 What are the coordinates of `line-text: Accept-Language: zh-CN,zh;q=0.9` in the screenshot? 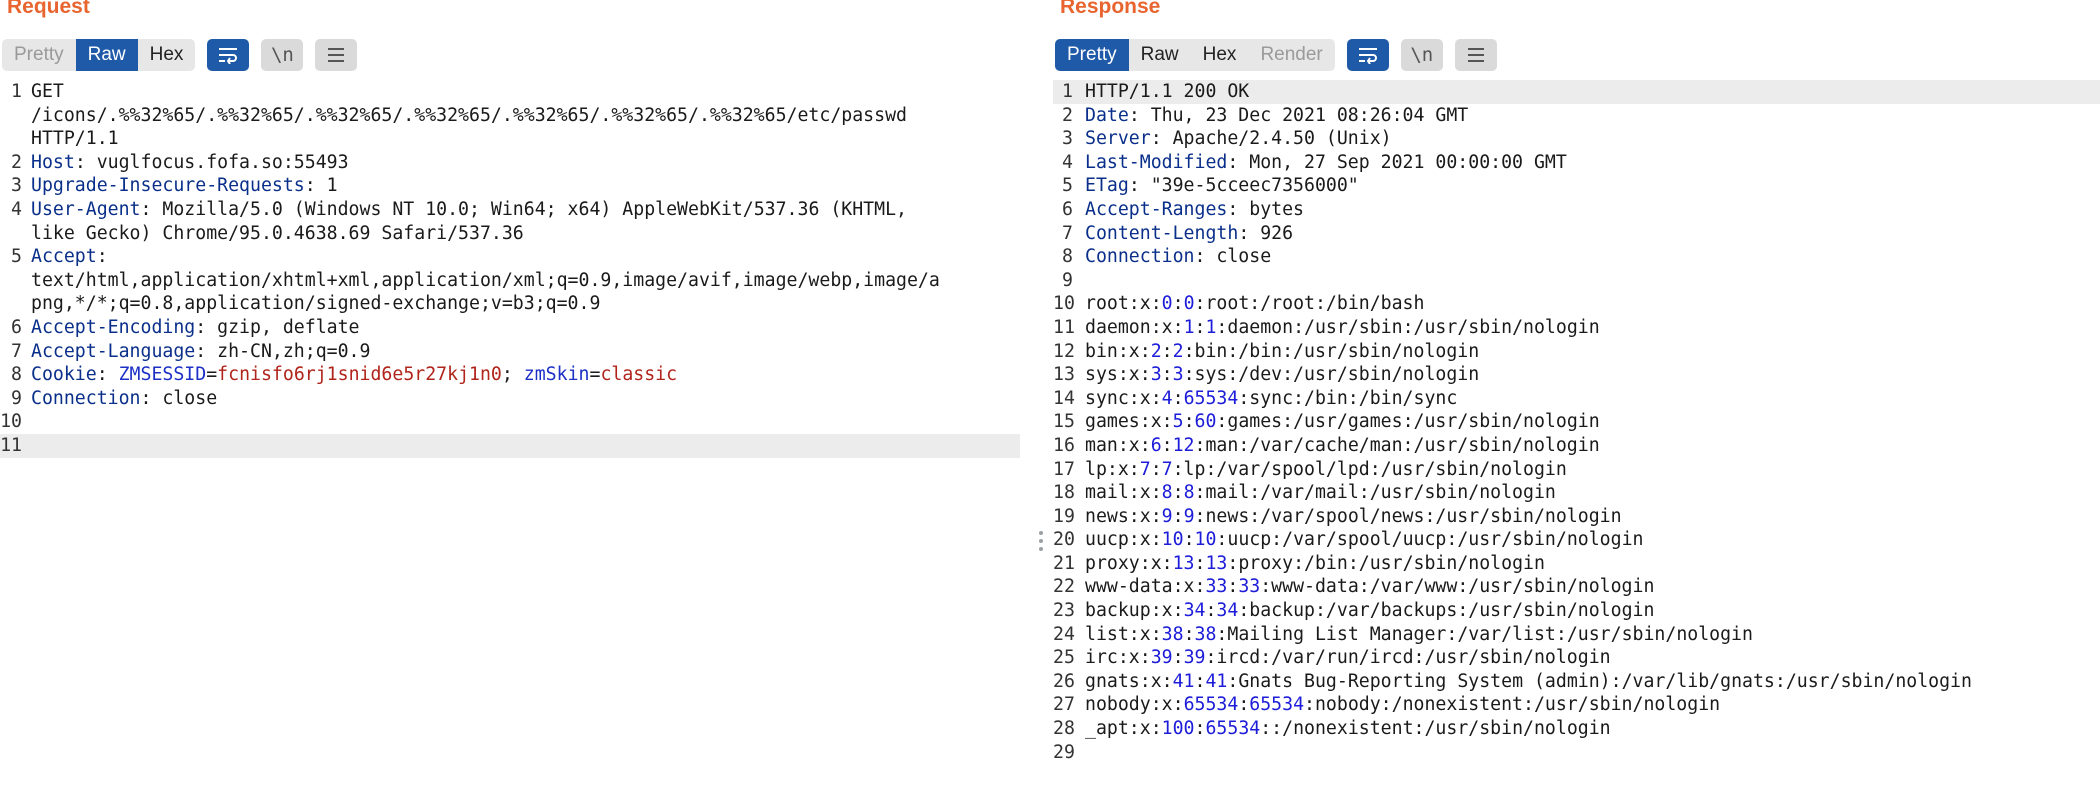 It's located at (200, 352).